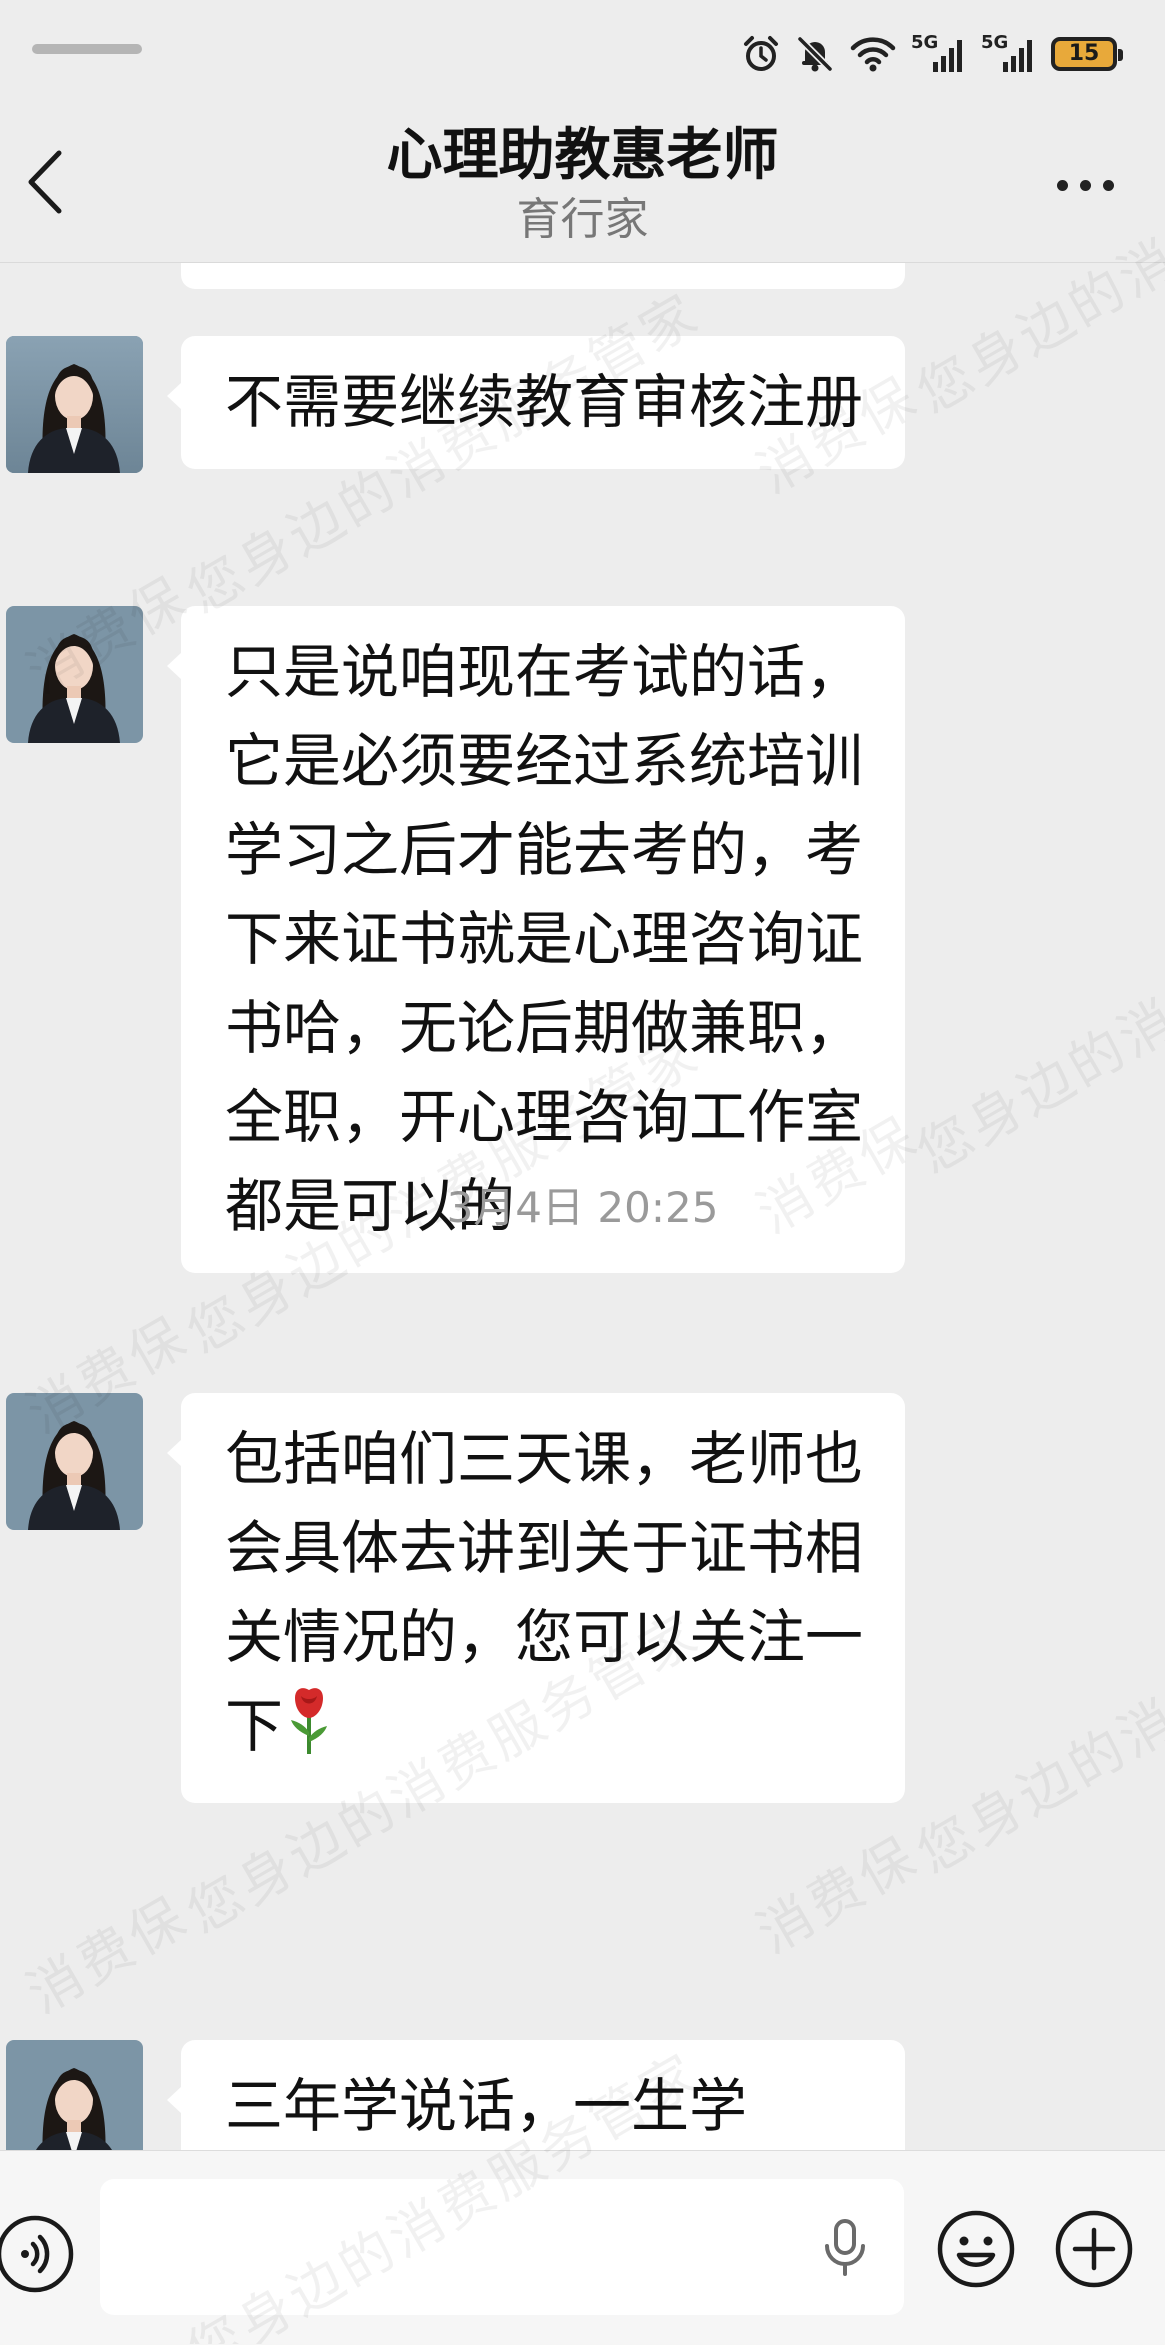 Image resolution: width=1165 pixels, height=2345 pixels. I want to click on chat-title: 心理助教惠老师, so click(582, 155).